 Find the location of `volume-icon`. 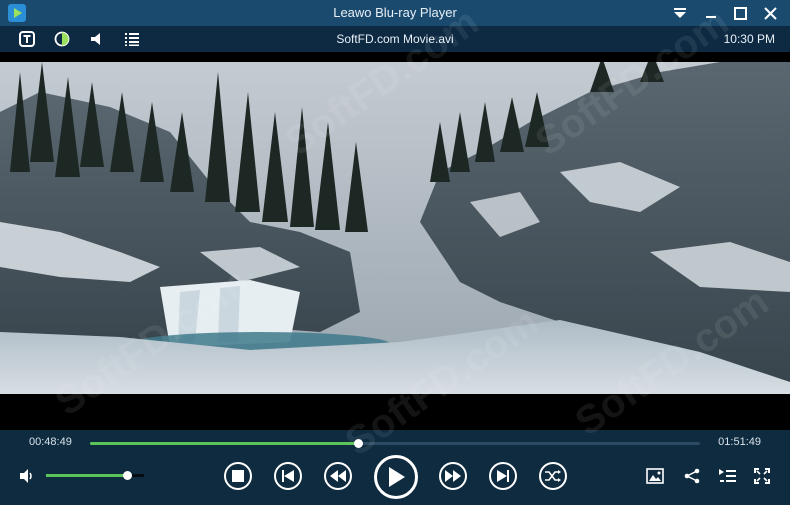

volume-icon is located at coordinates (26, 476).